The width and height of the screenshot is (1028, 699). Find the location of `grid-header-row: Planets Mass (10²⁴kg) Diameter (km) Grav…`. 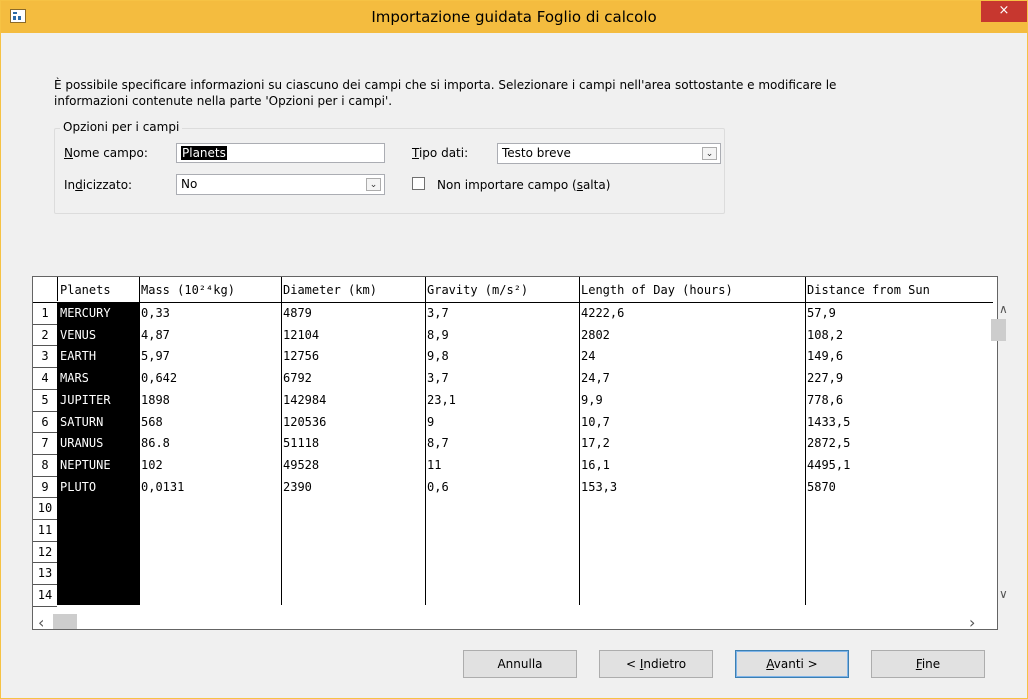

grid-header-row: Planets Mass (10²⁴kg) Diameter (km) Grav… is located at coordinates (513, 290).